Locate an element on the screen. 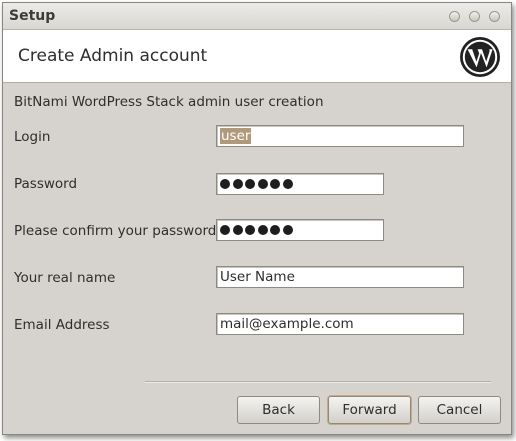  login-label: Login is located at coordinates (32, 137).